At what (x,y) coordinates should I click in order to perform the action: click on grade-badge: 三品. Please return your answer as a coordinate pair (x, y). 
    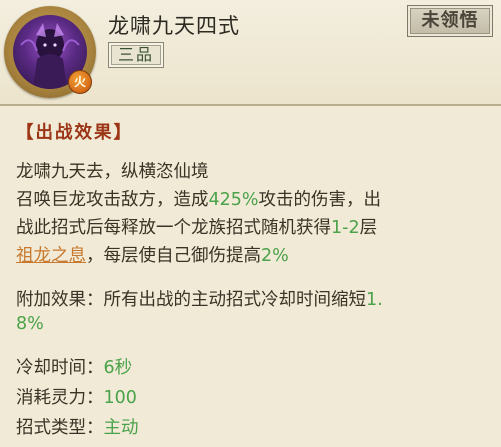
    Looking at the image, I should click on (136, 55).